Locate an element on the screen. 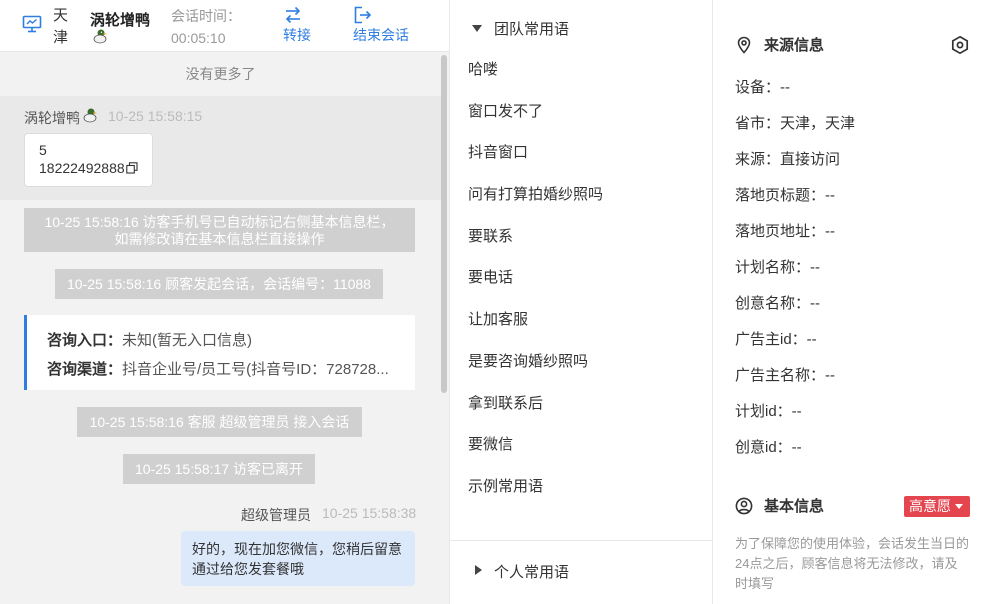 This screenshot has width=986, height=604. consult-entry-value: 未知(暂无入口信息) is located at coordinates (187, 340).